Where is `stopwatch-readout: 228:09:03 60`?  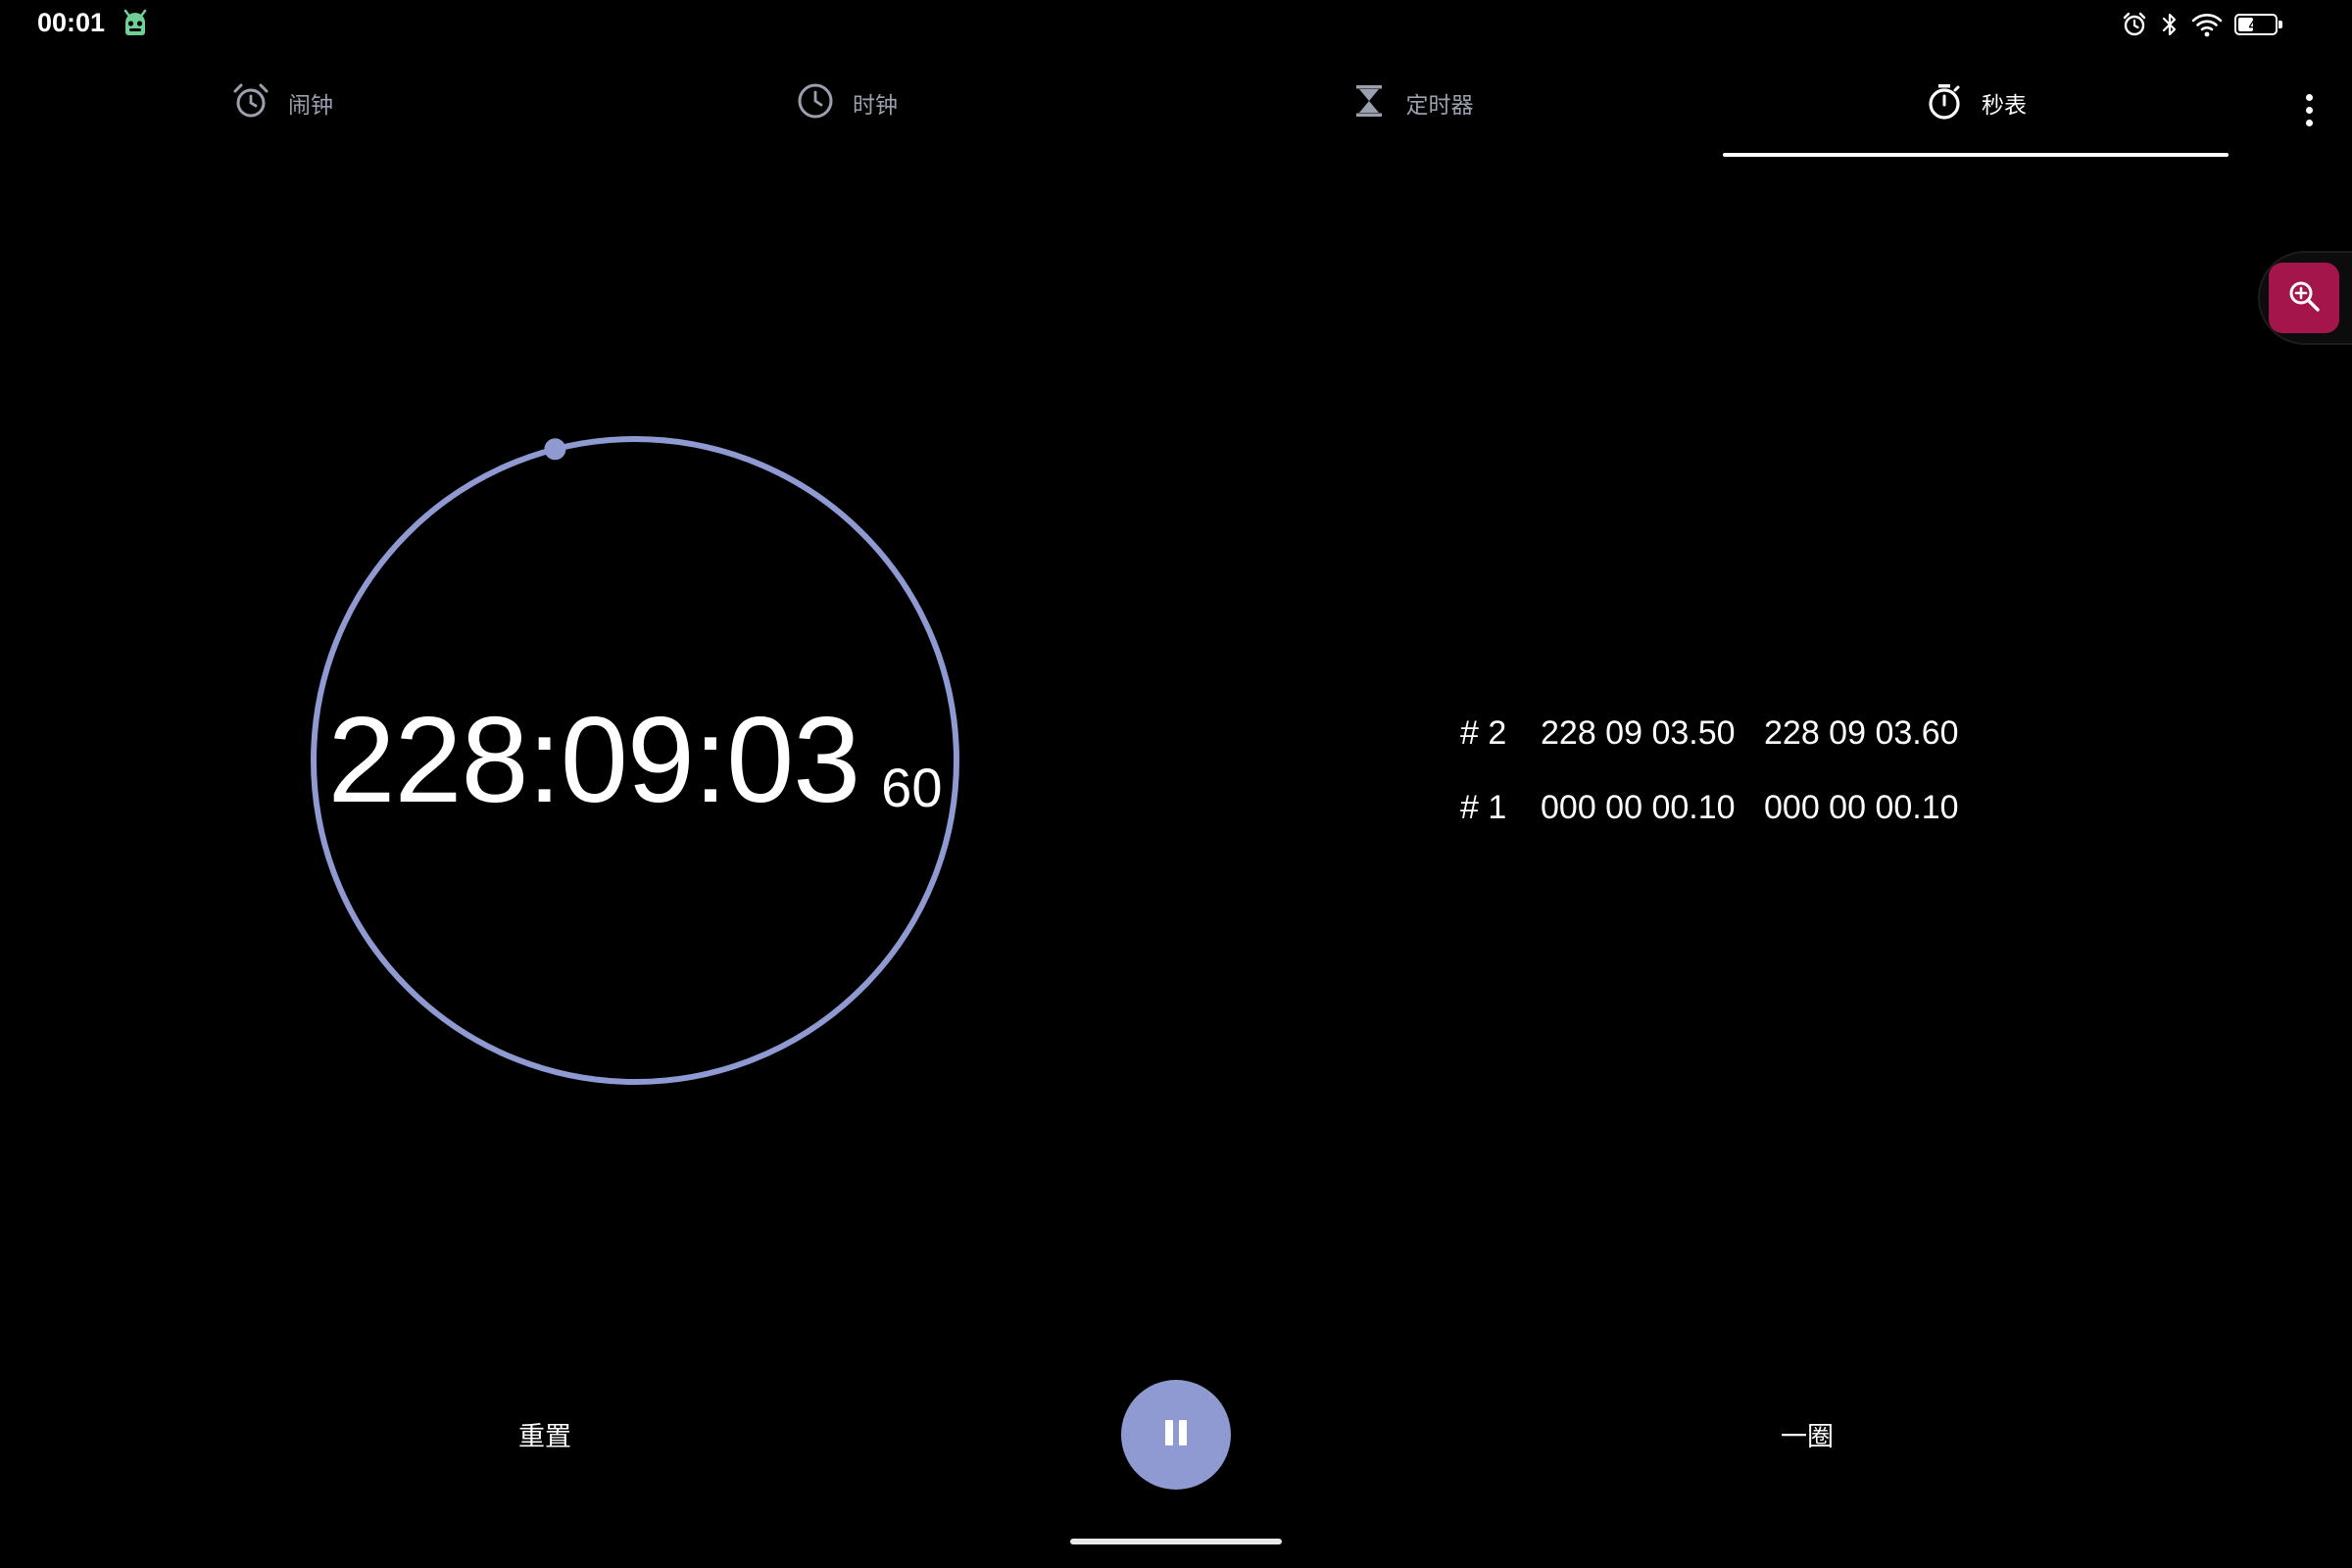
stopwatch-readout: 228:09:03 60 is located at coordinates (635, 760).